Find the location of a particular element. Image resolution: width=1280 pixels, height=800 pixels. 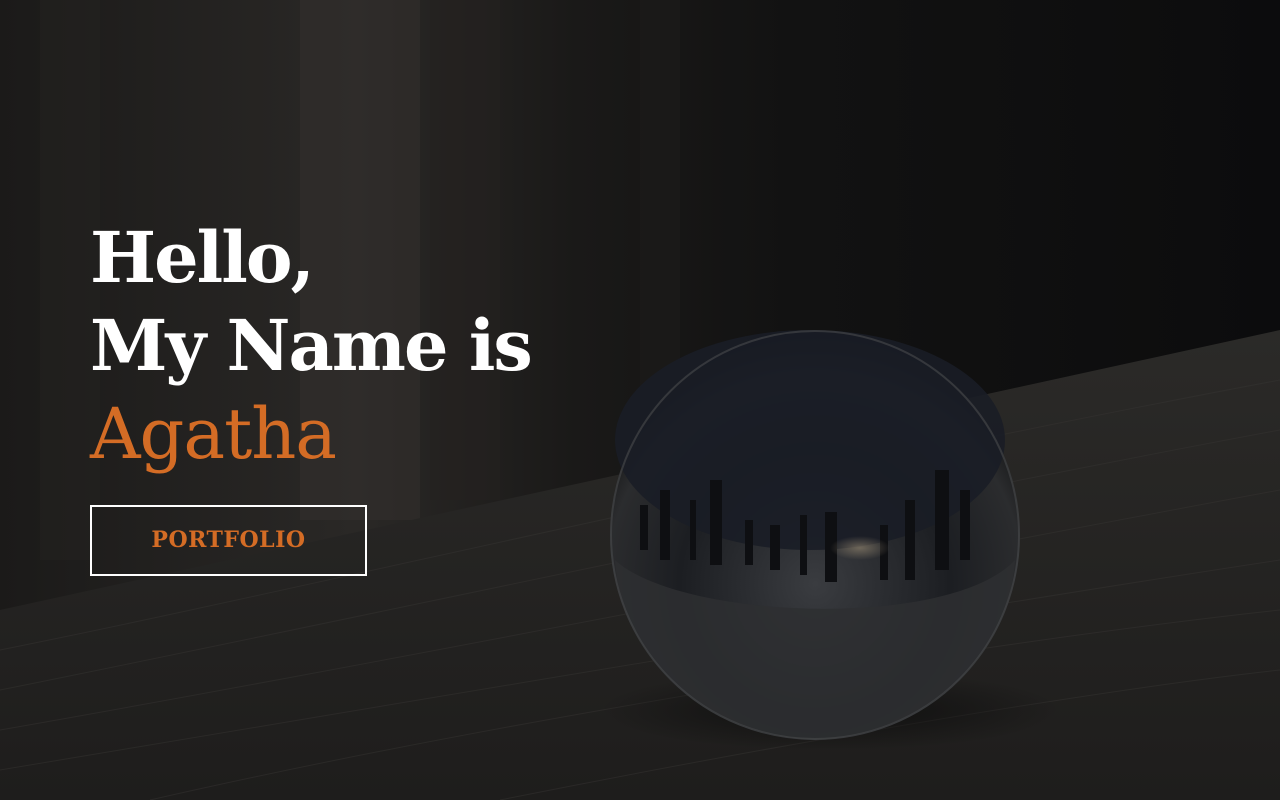

name-text: Agatha is located at coordinates (213, 434).